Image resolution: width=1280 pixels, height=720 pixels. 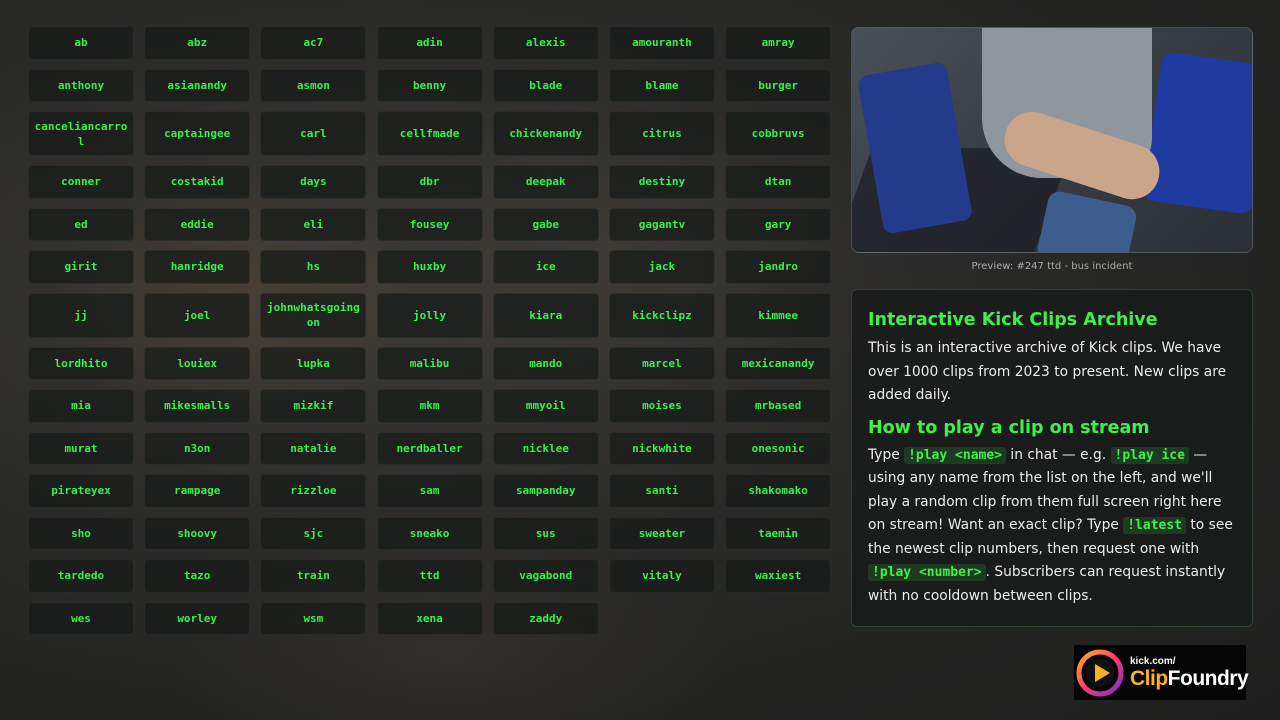 I want to click on name-button-sus: sus, so click(x=545, y=533).